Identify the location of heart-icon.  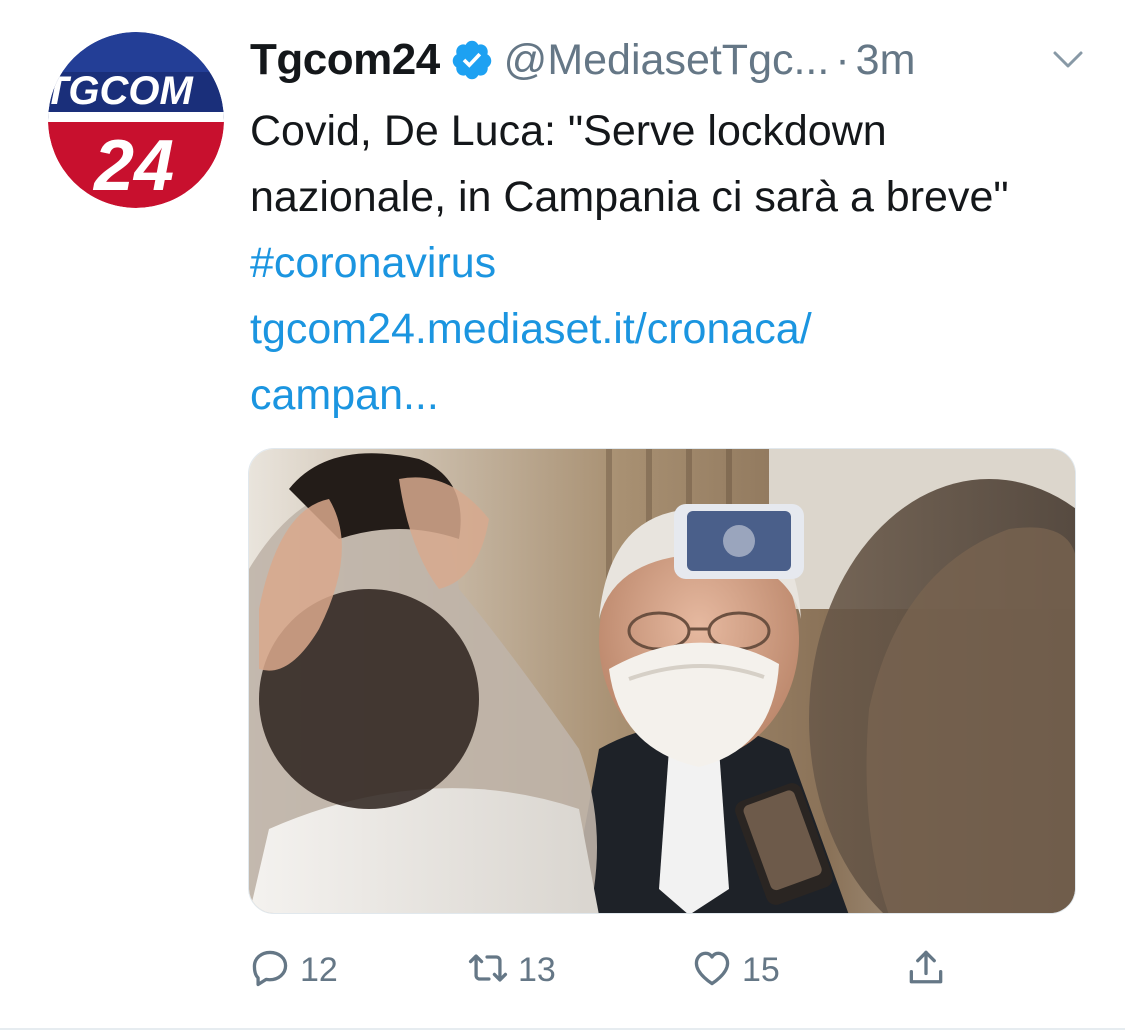
(712, 970).